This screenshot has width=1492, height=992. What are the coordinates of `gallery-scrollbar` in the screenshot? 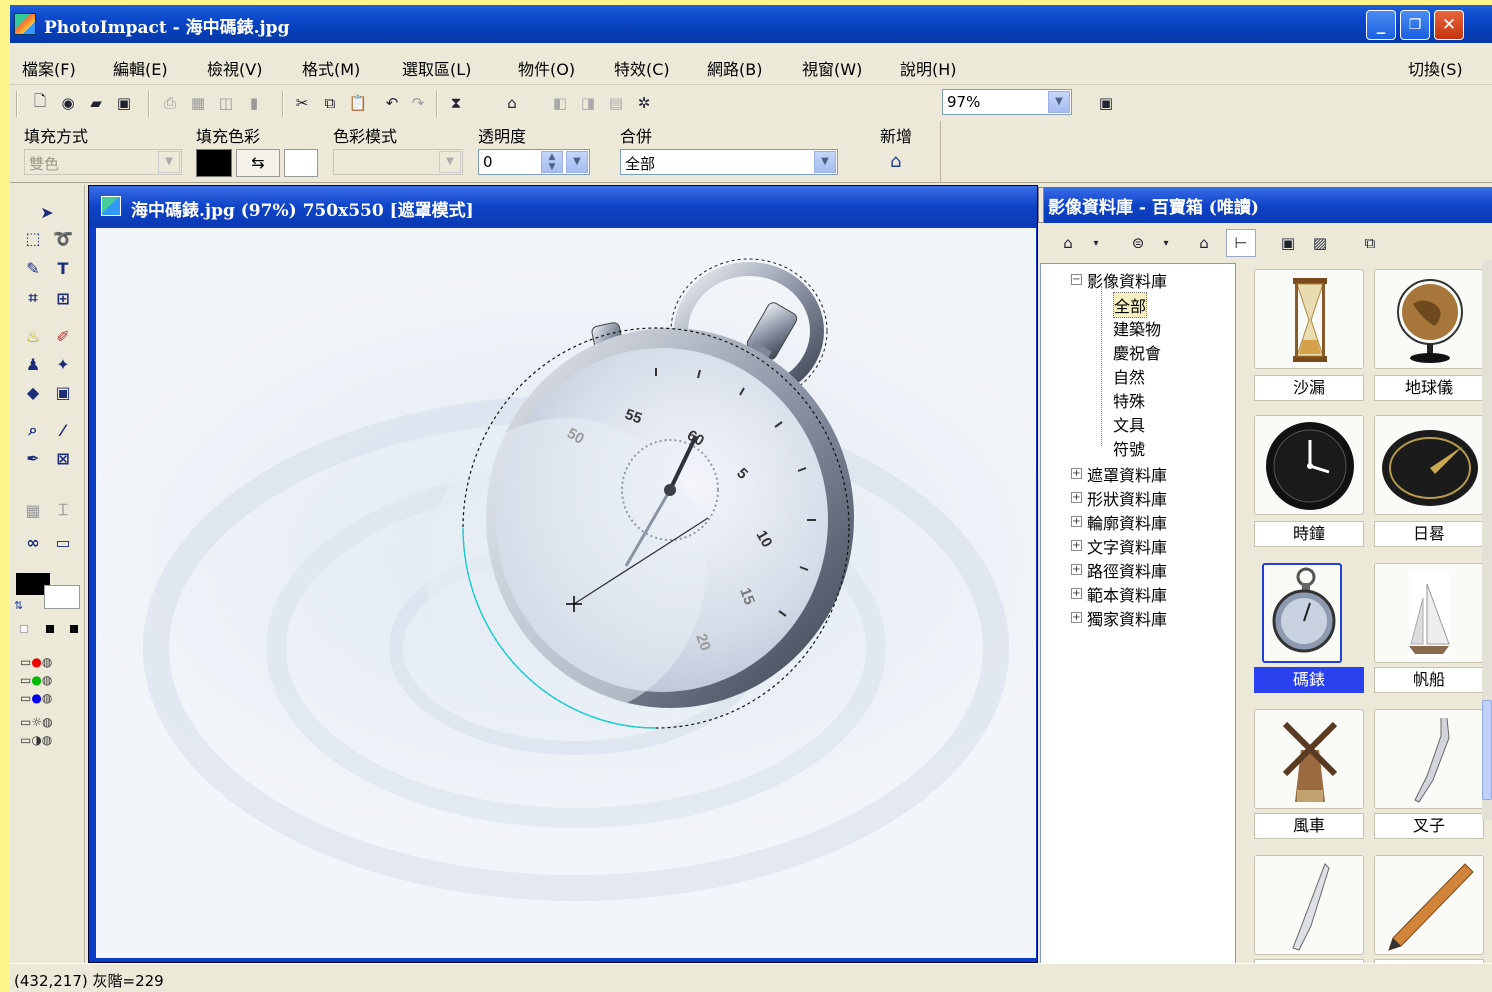 It's located at (1487, 540).